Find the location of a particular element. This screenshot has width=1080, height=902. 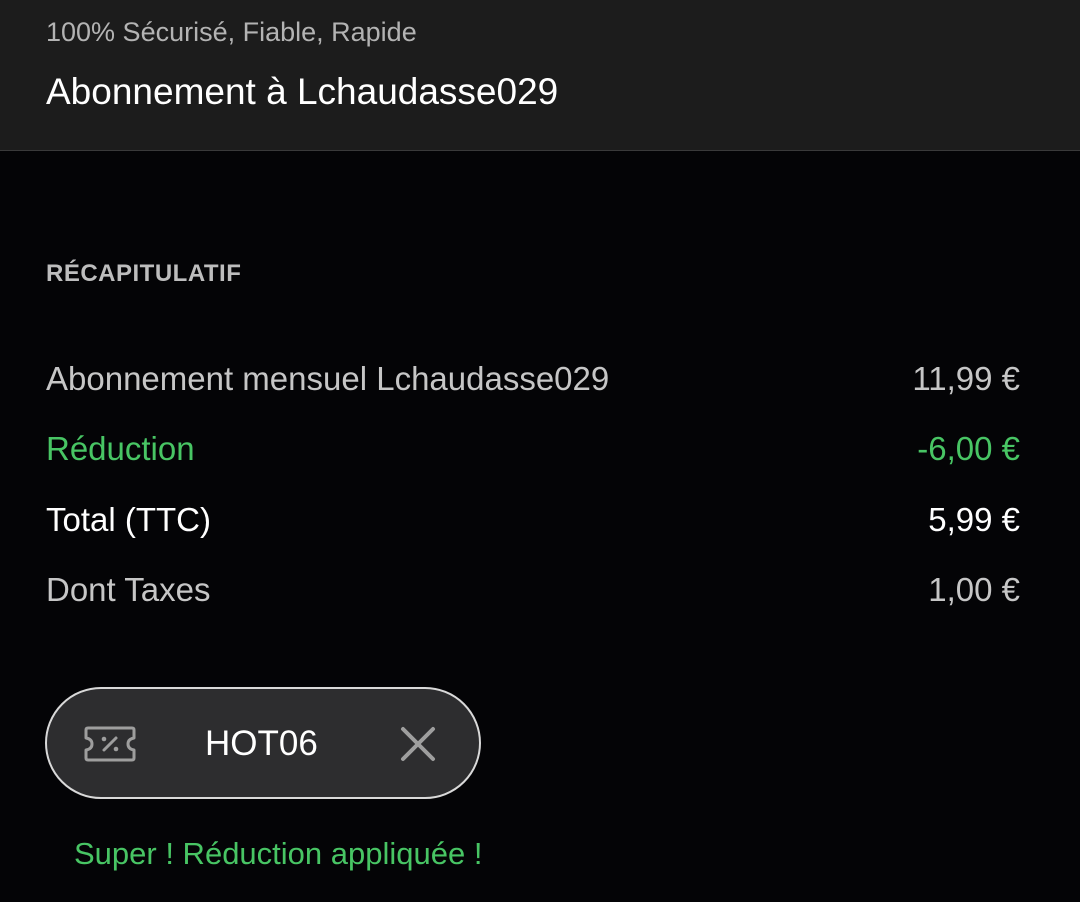

summary-row-label: Dont Taxes is located at coordinates (128, 589).